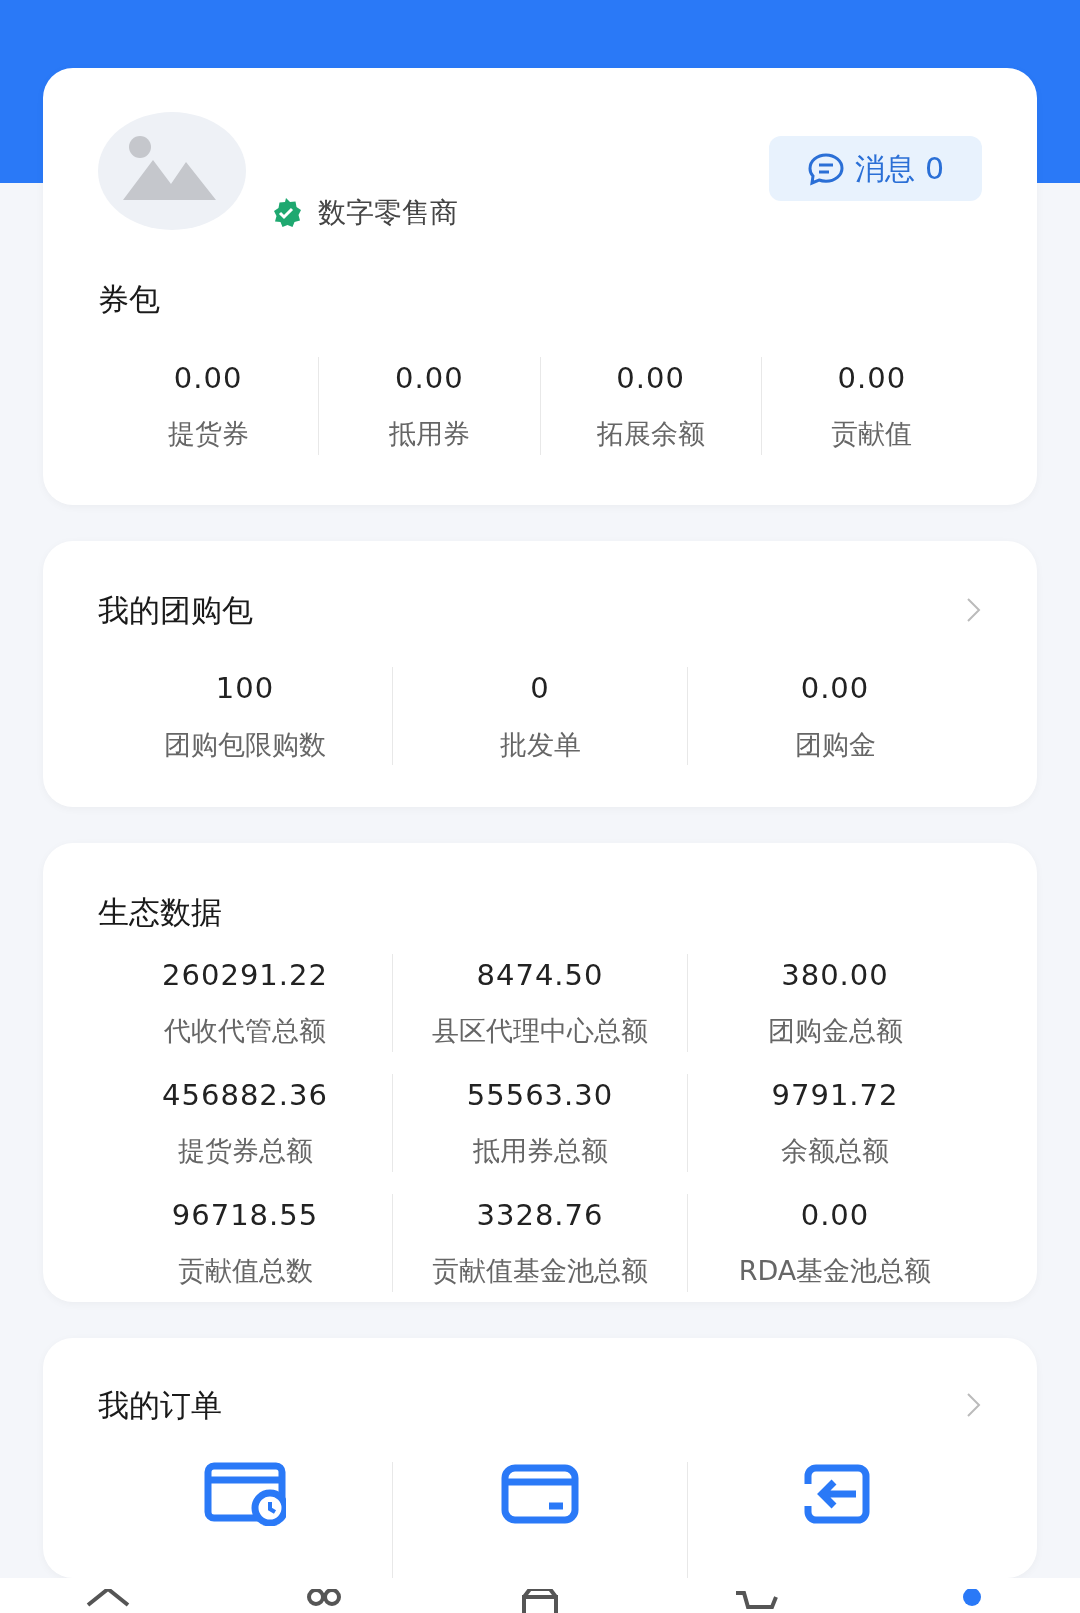 Image resolution: width=1080 pixels, height=1613 pixels. Describe the element at coordinates (540, 1095) in the screenshot. I see `stat-value: 55563.30` at that location.